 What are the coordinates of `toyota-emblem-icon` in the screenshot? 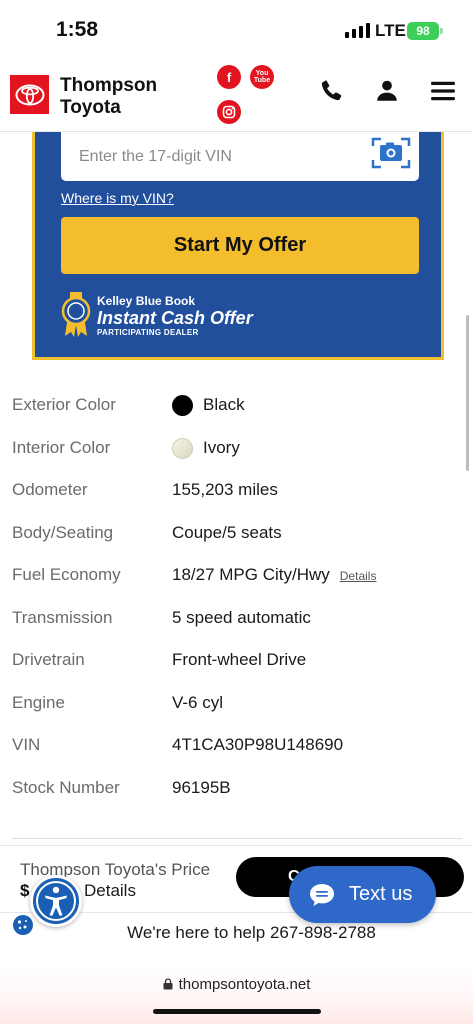 It's located at (29, 94).